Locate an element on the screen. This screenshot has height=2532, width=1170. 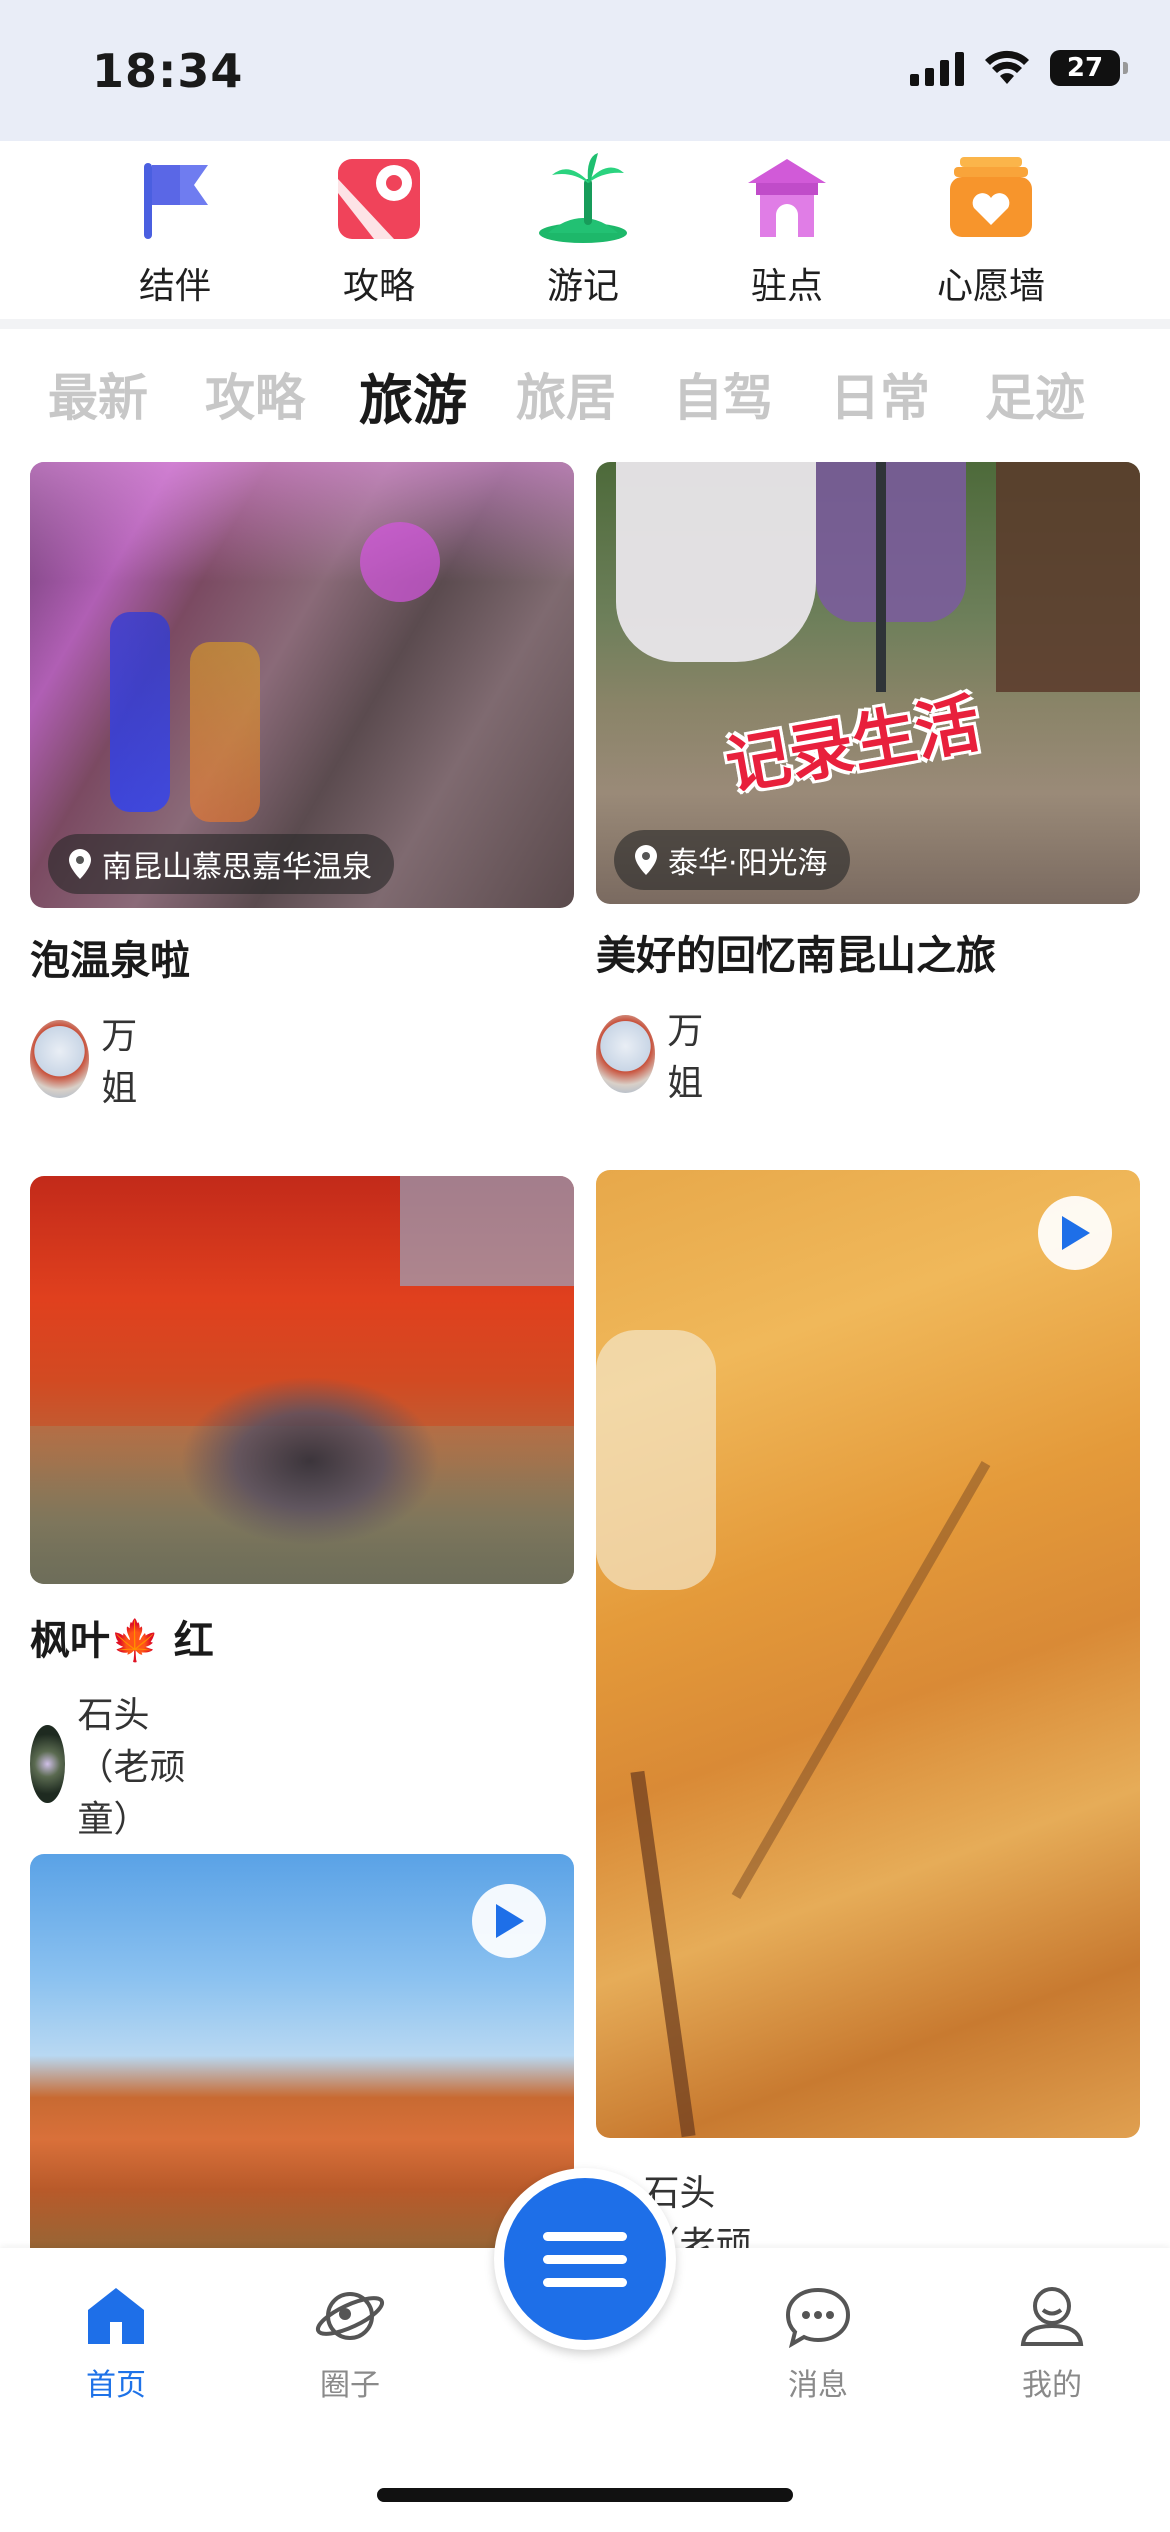
cellular-signal-icon is located at coordinates (937, 68).